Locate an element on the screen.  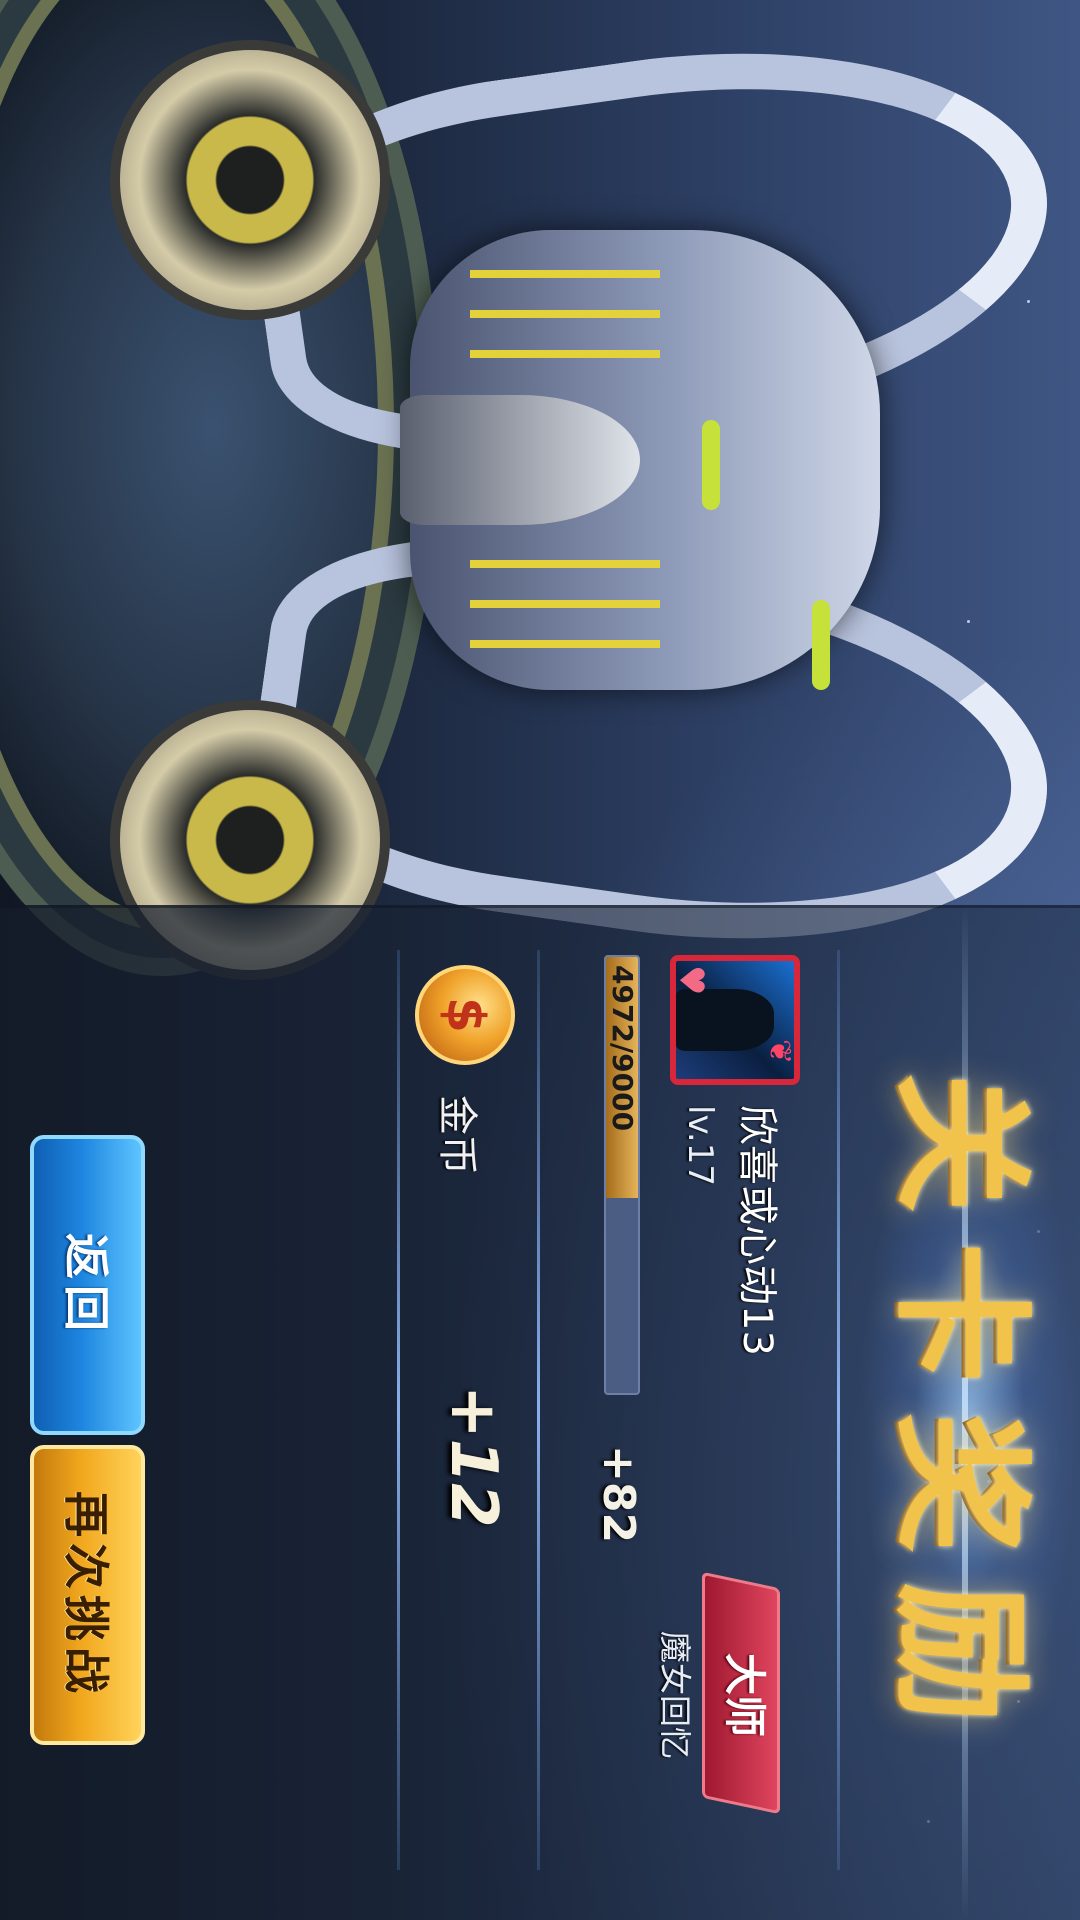
gold-coin-icon: $ is located at coordinates (465, 1015).